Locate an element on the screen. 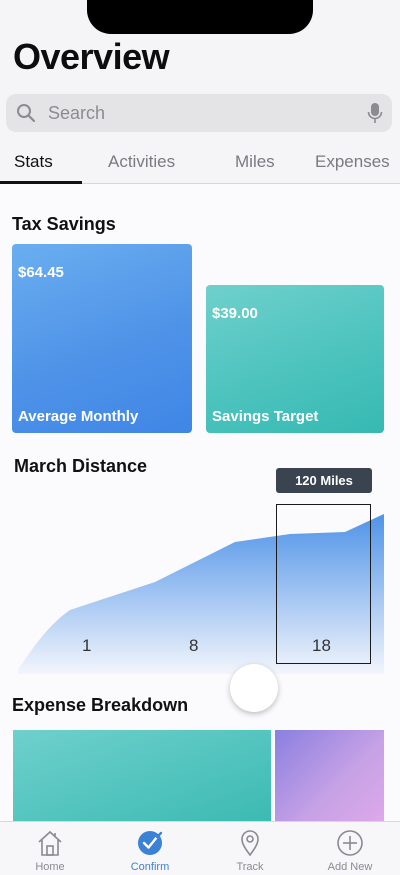 This screenshot has width=400, height=875. location-pin-icon is located at coordinates (250, 843).